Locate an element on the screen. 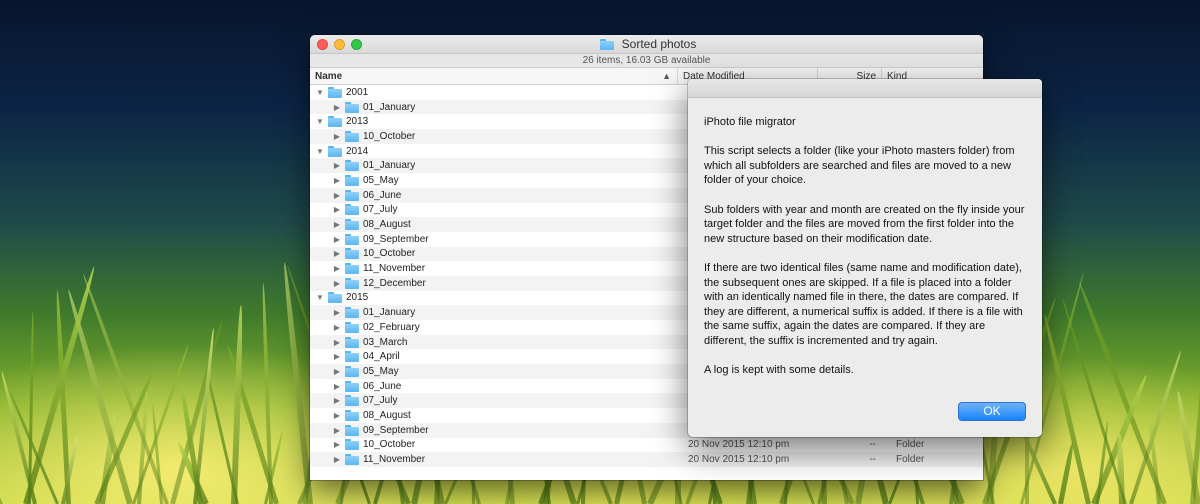 The image size is (1200, 504). row-name: 2014 is located at coordinates (357, 151).